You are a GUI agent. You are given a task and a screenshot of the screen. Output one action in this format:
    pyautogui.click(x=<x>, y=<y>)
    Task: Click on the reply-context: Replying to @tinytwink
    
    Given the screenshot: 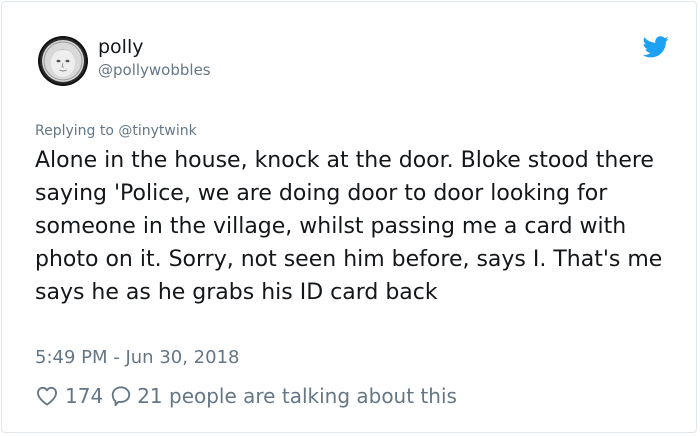 What is the action you would take?
    pyautogui.click(x=116, y=131)
    